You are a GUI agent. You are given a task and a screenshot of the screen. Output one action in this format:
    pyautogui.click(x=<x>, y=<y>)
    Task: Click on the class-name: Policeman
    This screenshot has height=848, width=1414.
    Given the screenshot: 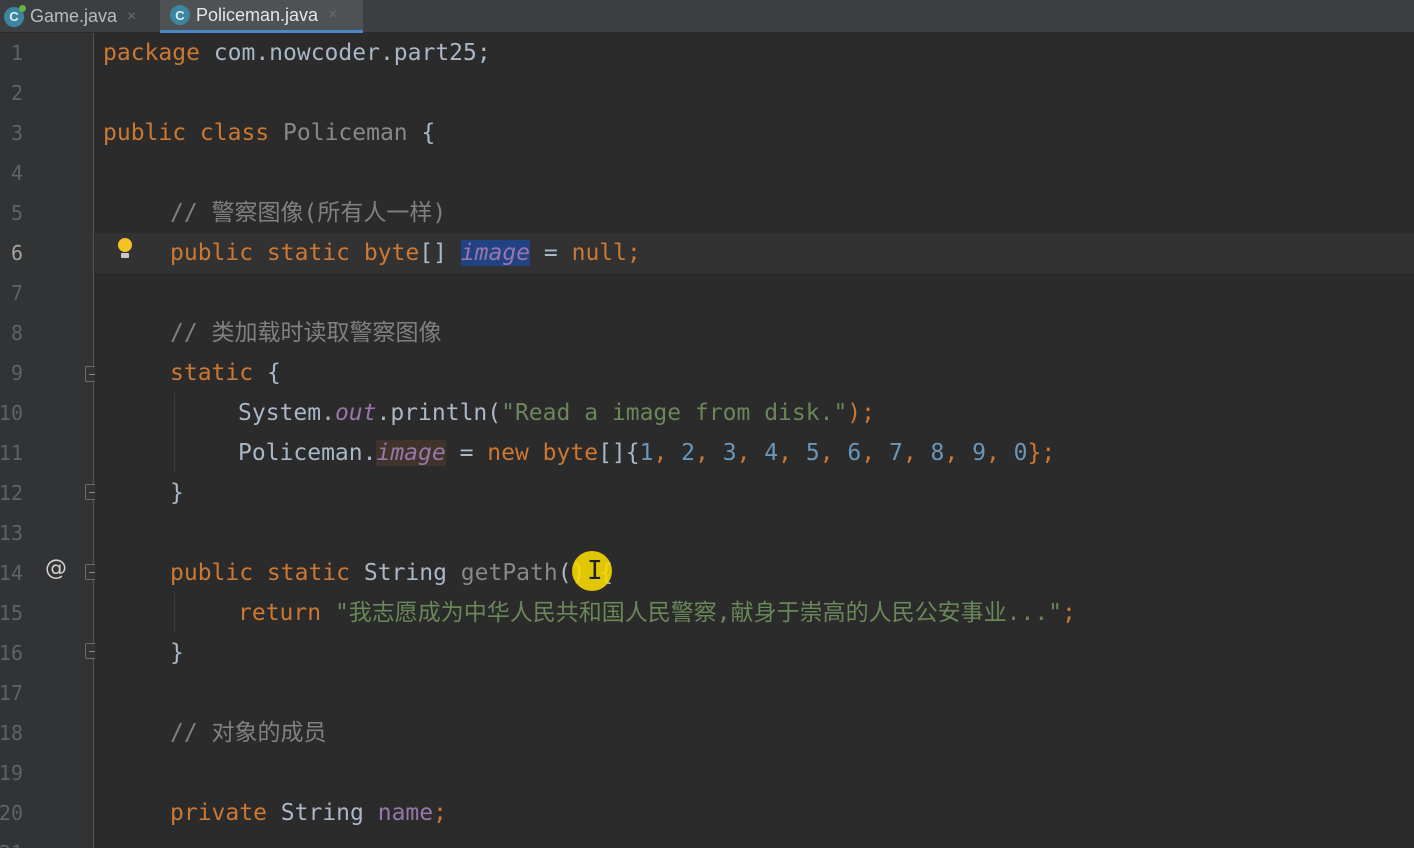 What is the action you would take?
    pyautogui.click(x=345, y=133)
    